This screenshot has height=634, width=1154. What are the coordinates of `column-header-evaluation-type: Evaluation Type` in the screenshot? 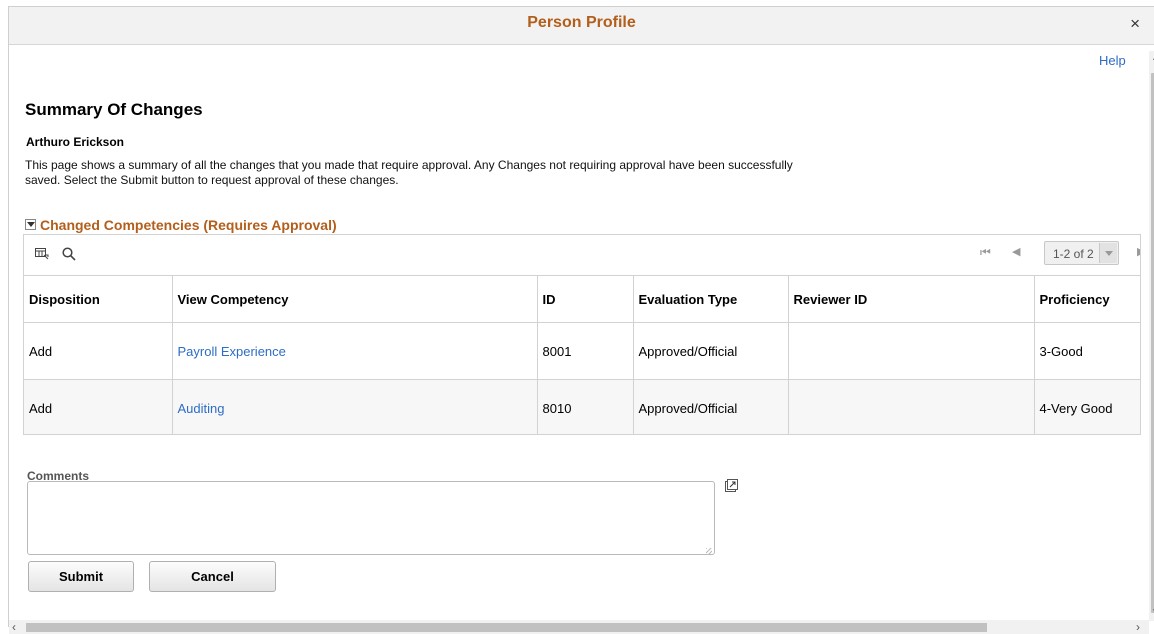 It's located at (710, 299).